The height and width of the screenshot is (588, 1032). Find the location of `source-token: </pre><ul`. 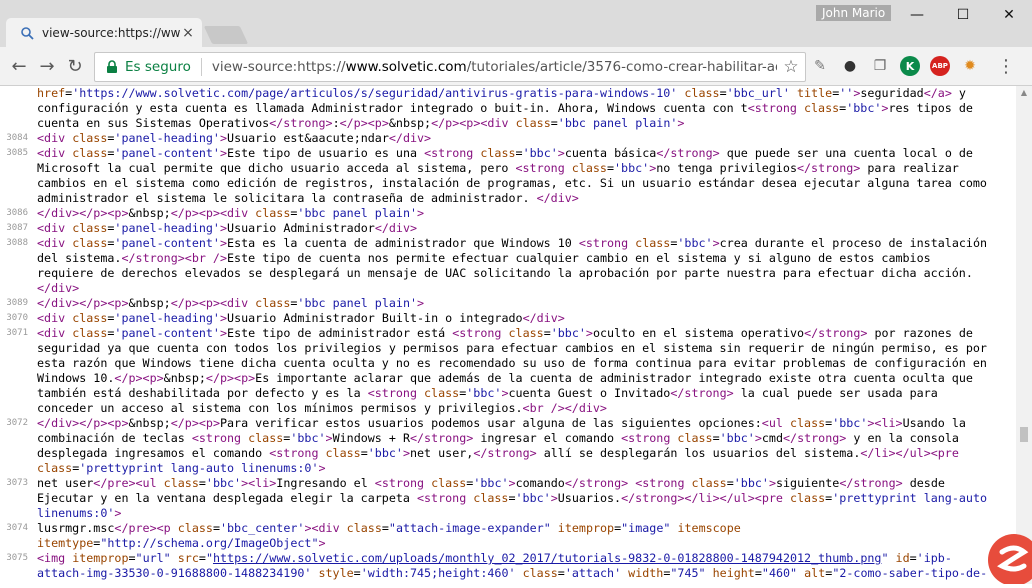

source-token: </pre><ul is located at coordinates (128, 483).